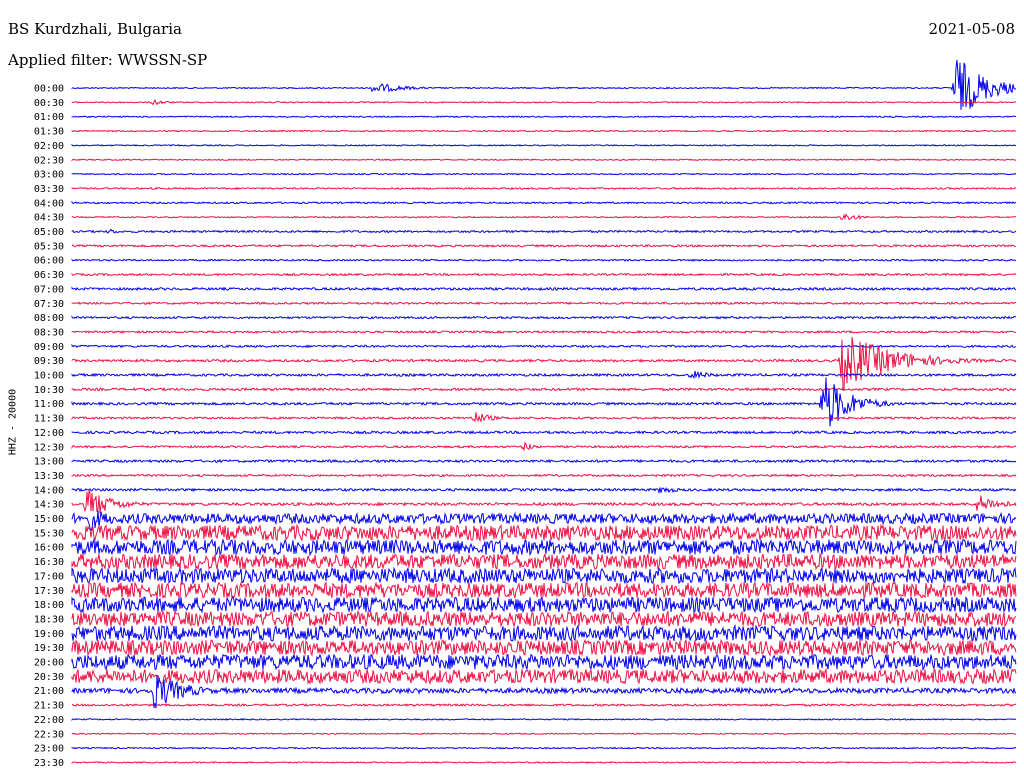  What do you see at coordinates (49, 117) in the screenshot?
I see `time-tick-label: 01:00` at bounding box center [49, 117].